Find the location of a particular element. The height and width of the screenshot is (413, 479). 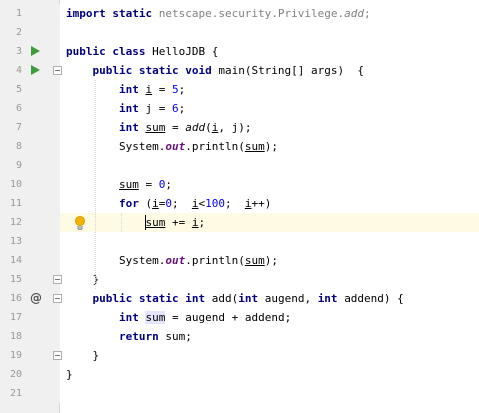

code-line-6: 6 int j = 6; is located at coordinates (239, 108).